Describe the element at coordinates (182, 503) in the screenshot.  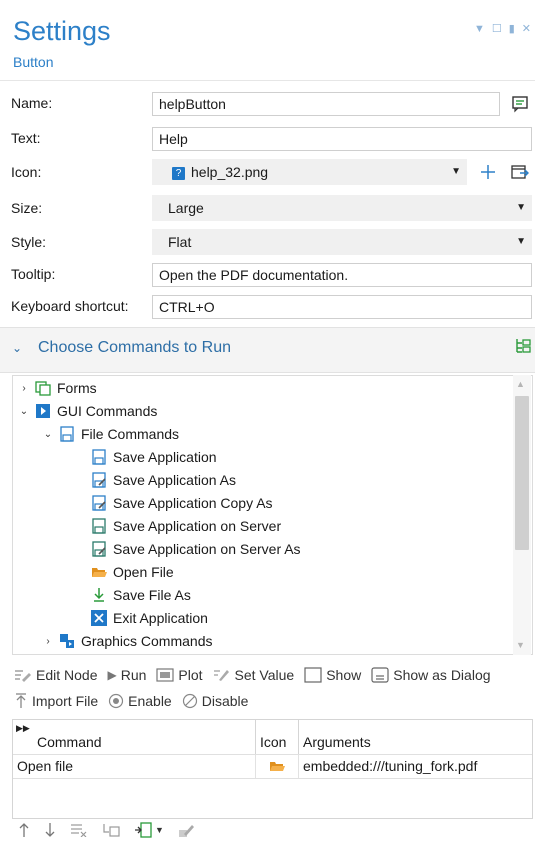
I see `tree-item-save-application-copy-as: Save Application Copy As` at that location.